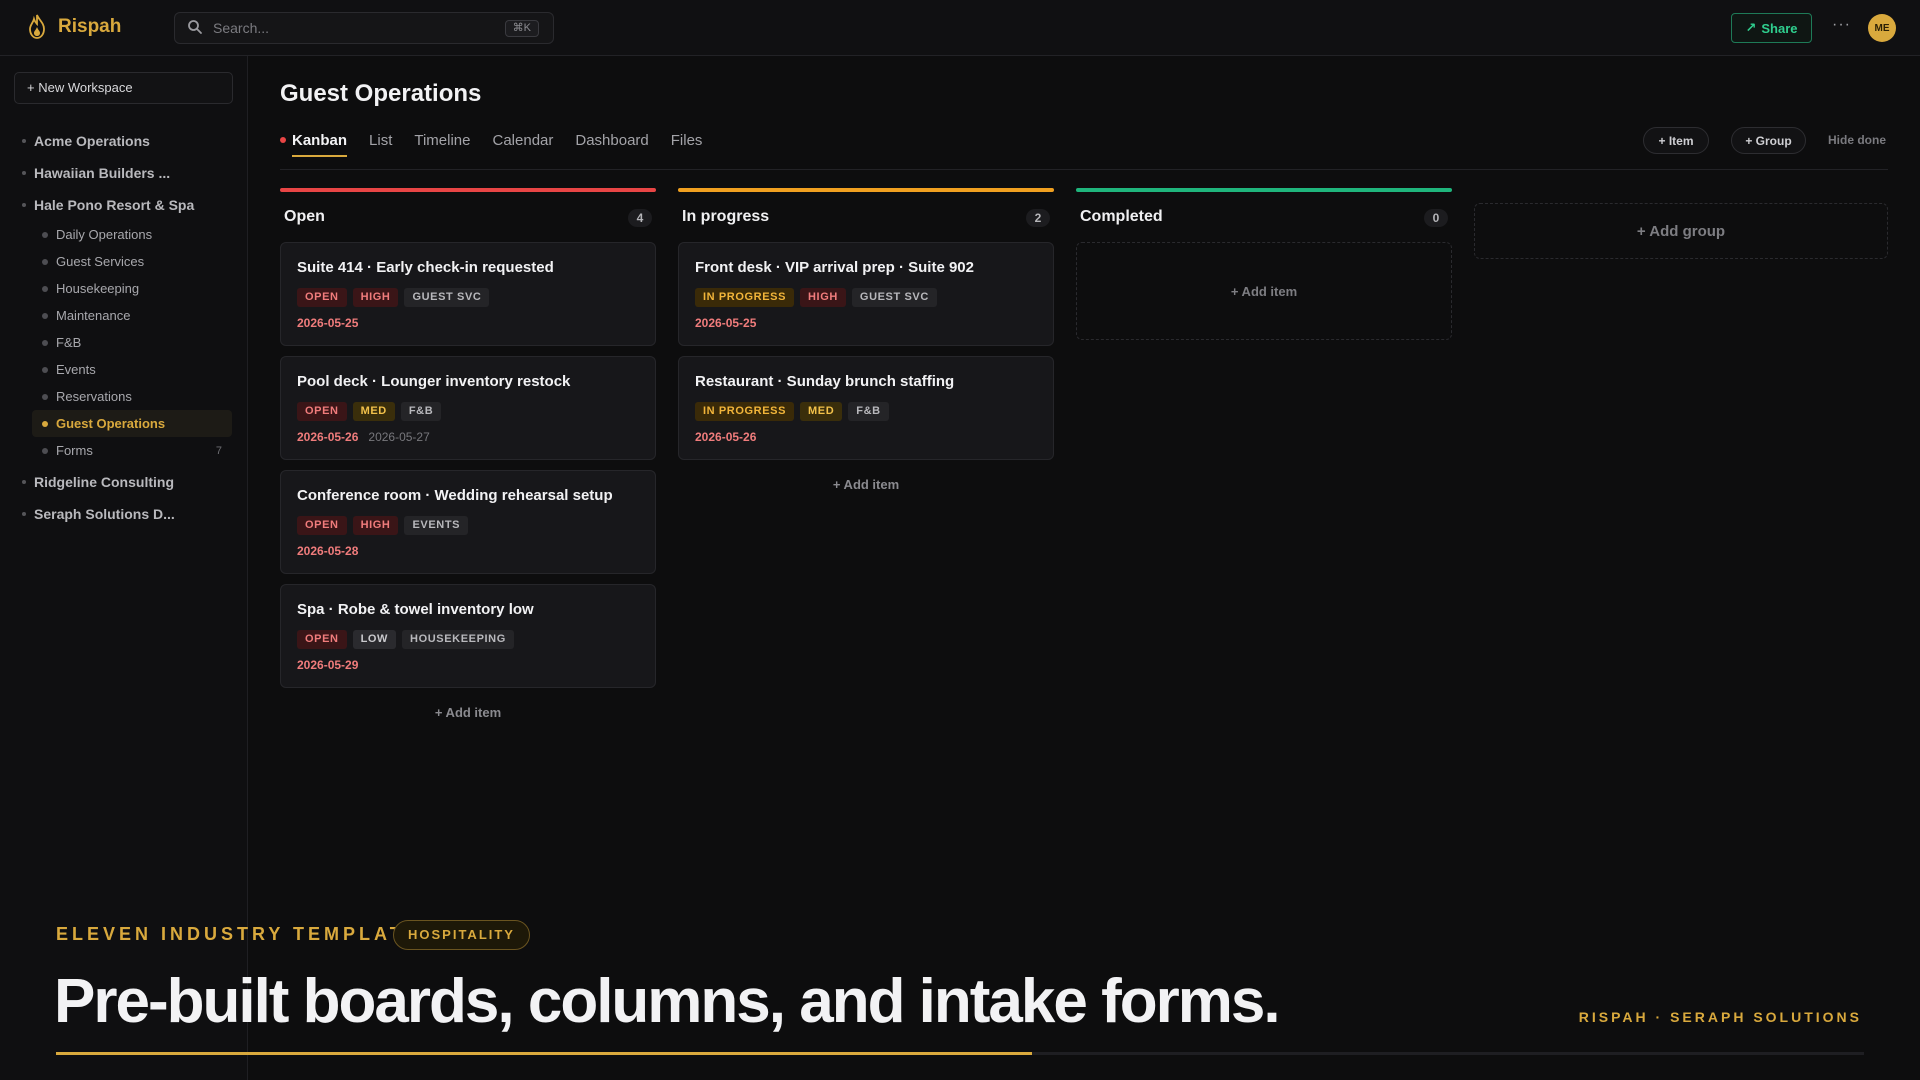 Image resolution: width=1920 pixels, height=1080 pixels. I want to click on priority-badge: LOW, so click(374, 639).